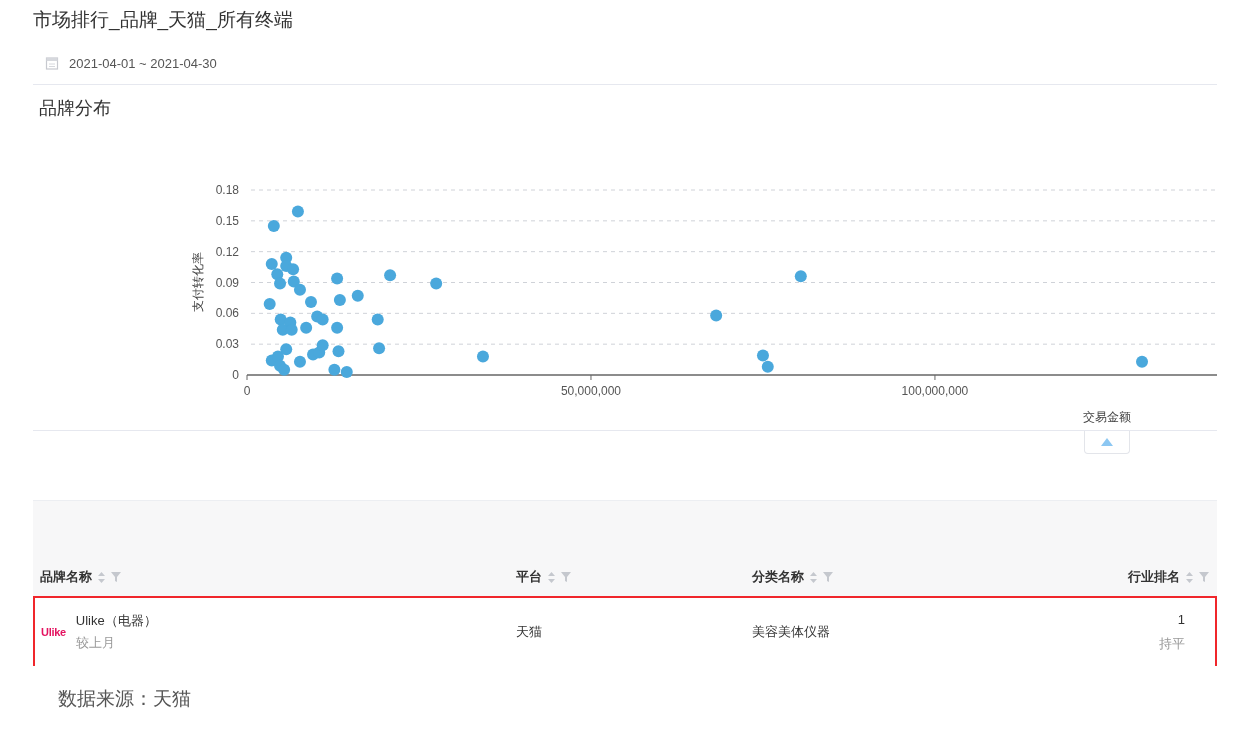 The height and width of the screenshot is (747, 1253). What do you see at coordinates (116, 621) in the screenshot?
I see `brand-name: Ulike（电器）` at bounding box center [116, 621].